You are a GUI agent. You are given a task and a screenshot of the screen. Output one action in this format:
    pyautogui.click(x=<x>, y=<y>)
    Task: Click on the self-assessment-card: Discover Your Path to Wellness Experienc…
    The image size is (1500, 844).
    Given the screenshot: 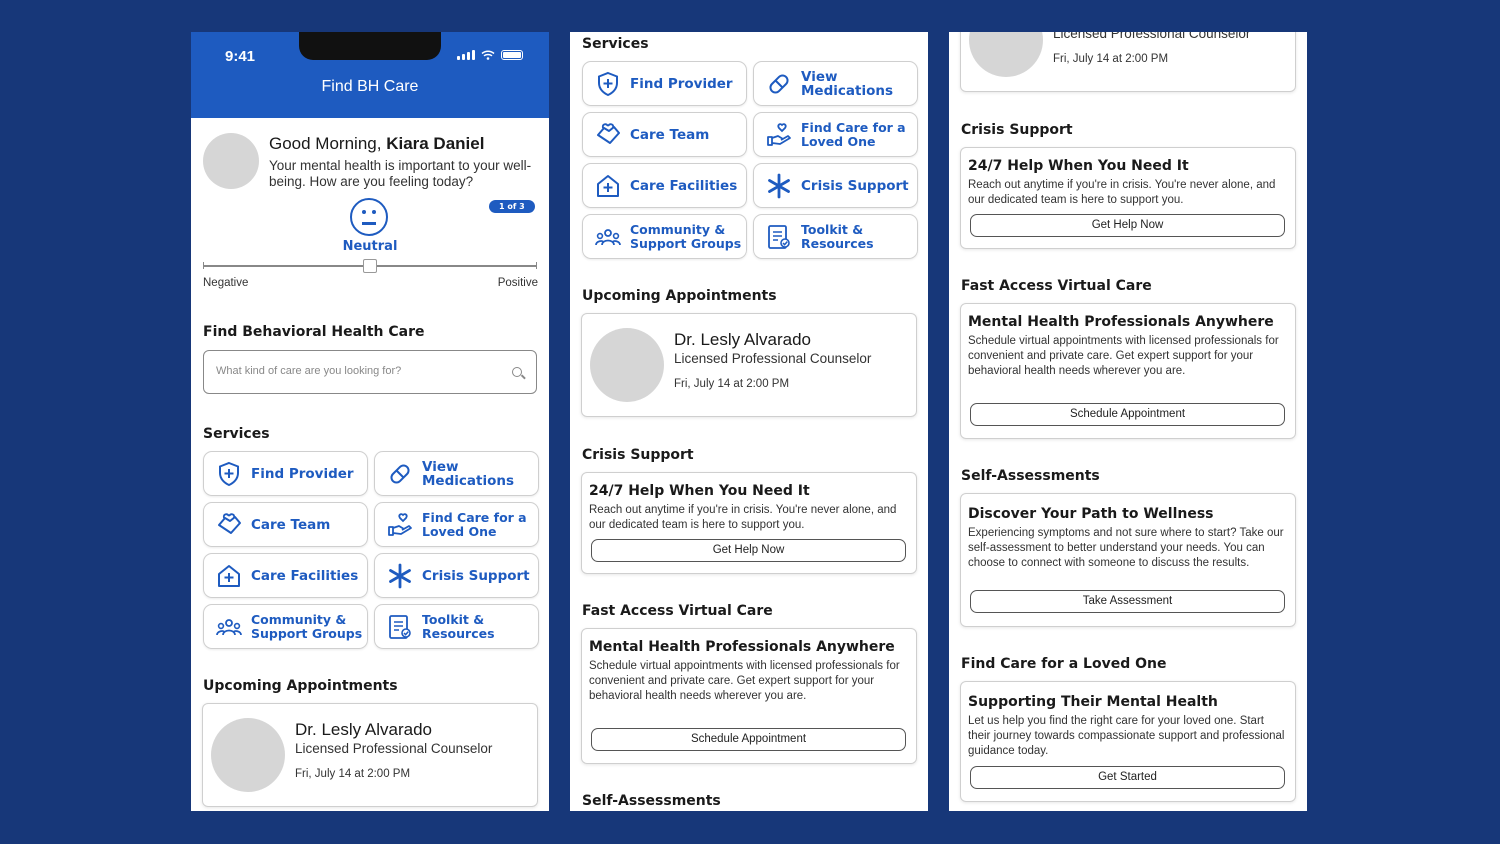 What is the action you would take?
    pyautogui.click(x=1128, y=560)
    